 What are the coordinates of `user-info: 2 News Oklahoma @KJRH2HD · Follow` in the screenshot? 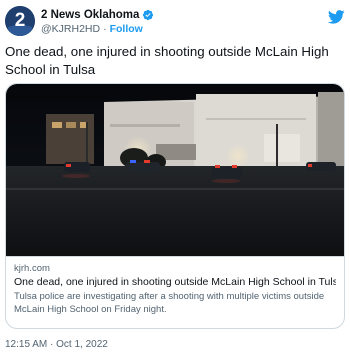 It's located at (97, 22).